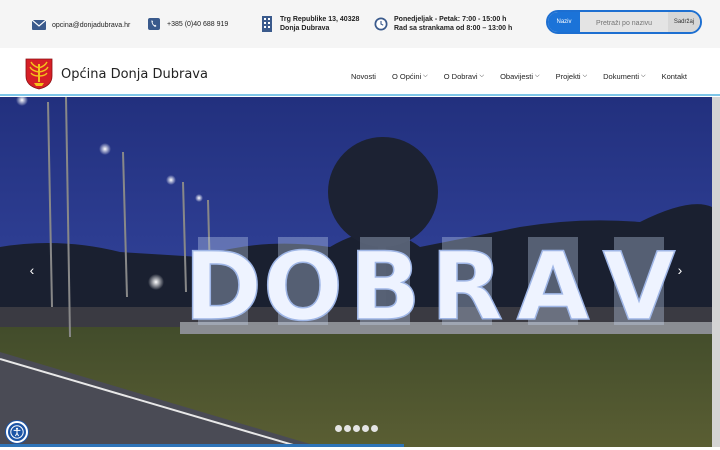  What do you see at coordinates (516, 76) in the screenshot?
I see `nav-label: Obavijesti` at bounding box center [516, 76].